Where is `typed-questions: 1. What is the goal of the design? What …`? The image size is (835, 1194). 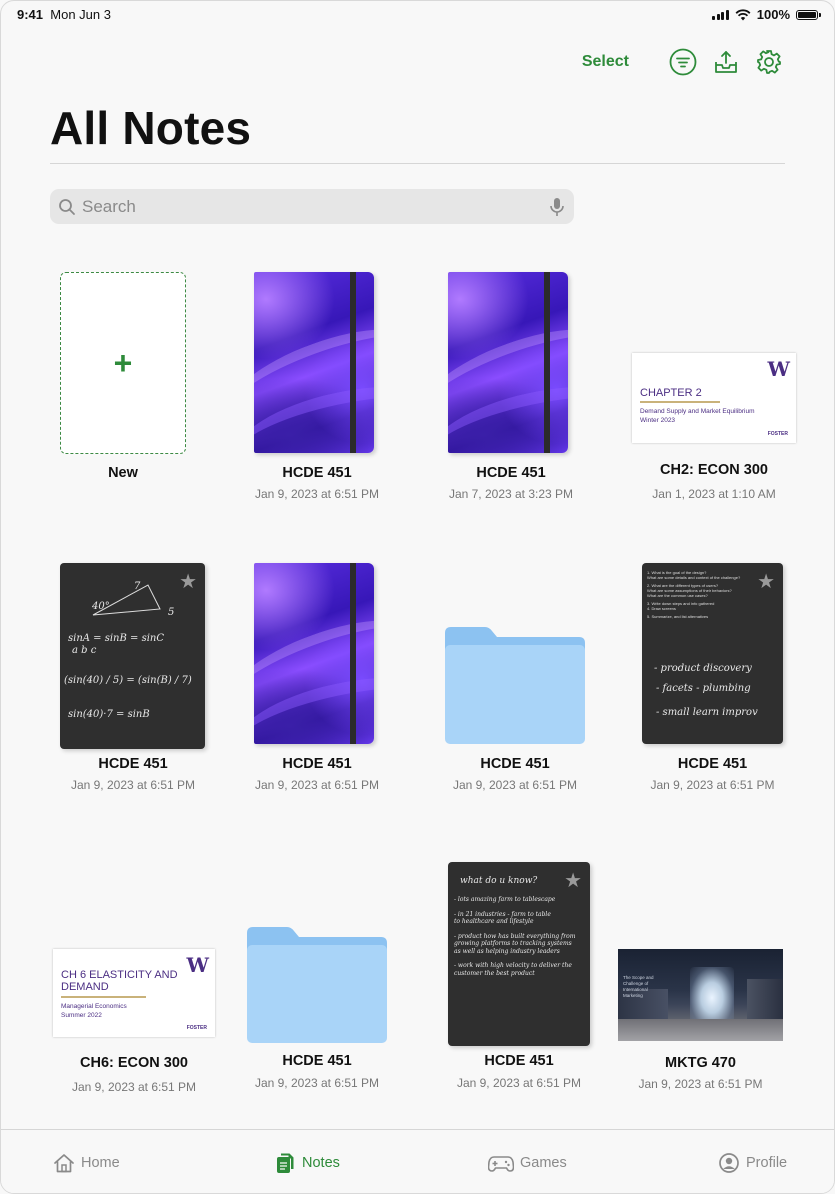
typed-questions: 1. What is the goal of the design? What … is located at coordinates (697, 594).